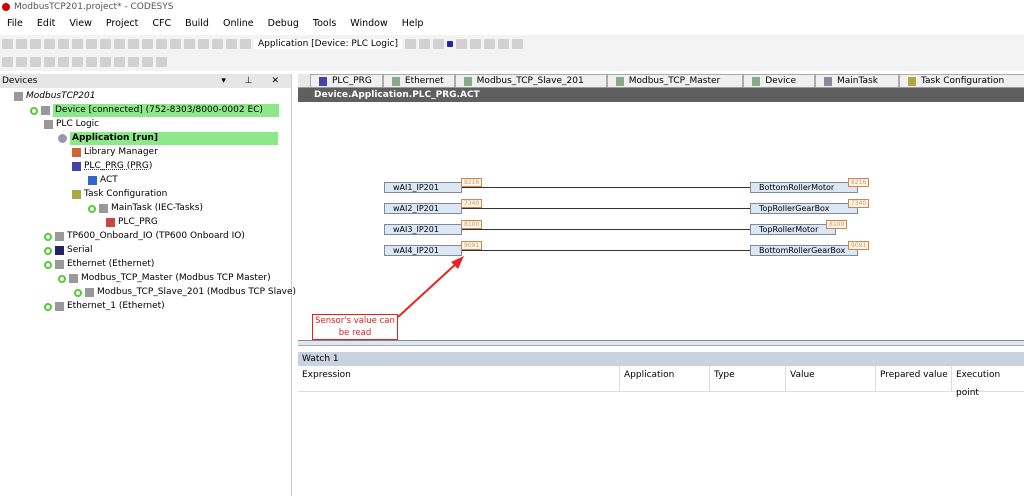 The width and height of the screenshot is (1024, 496). I want to click on tab-plc-prg: PLC_PRG, so click(346, 80).